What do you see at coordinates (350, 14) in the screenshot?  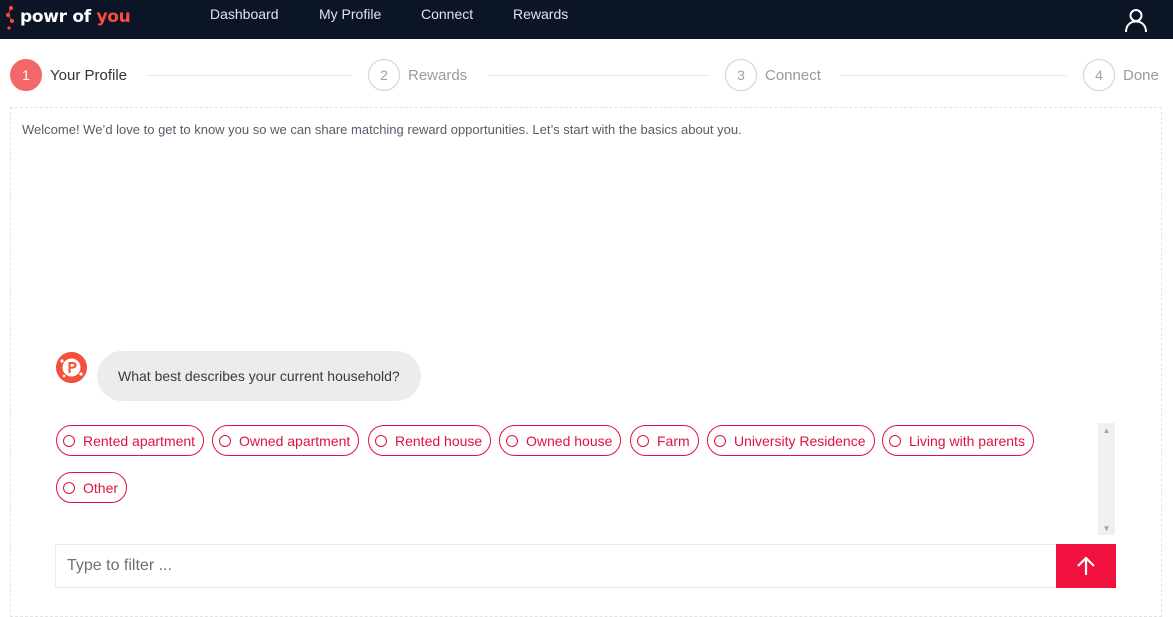 I see `nav-link-my-profile: My Profile` at bounding box center [350, 14].